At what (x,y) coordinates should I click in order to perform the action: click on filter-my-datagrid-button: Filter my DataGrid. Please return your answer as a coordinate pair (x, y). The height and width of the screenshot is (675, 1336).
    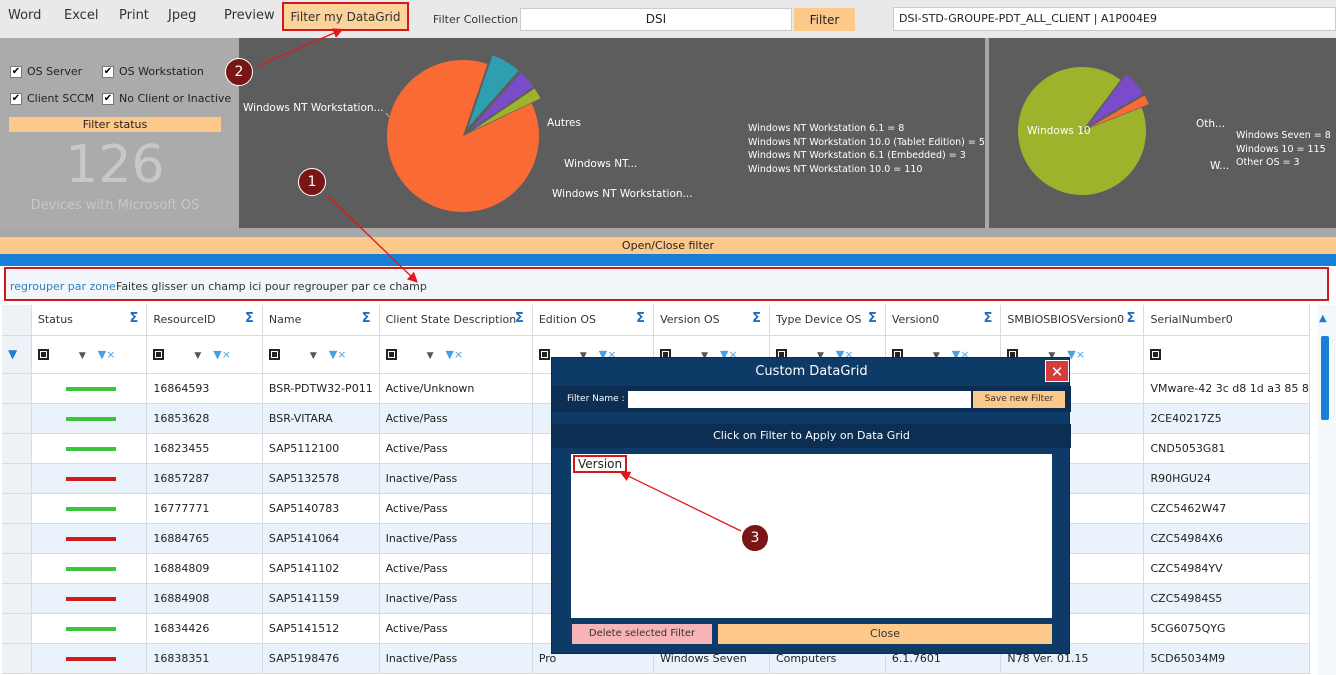
    Looking at the image, I should click on (345, 16).